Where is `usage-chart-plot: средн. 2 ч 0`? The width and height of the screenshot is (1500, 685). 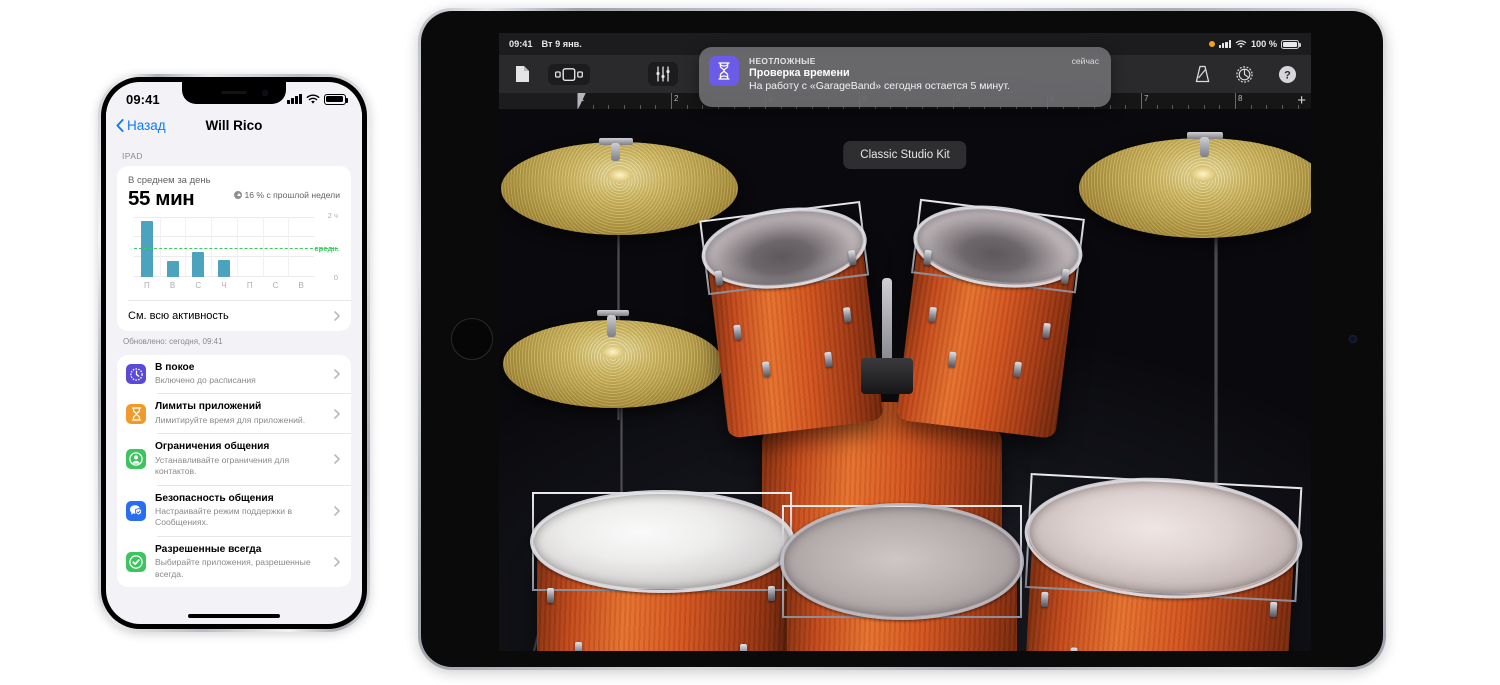
usage-chart-plot: средн. 2 ч 0 is located at coordinates (236, 246).